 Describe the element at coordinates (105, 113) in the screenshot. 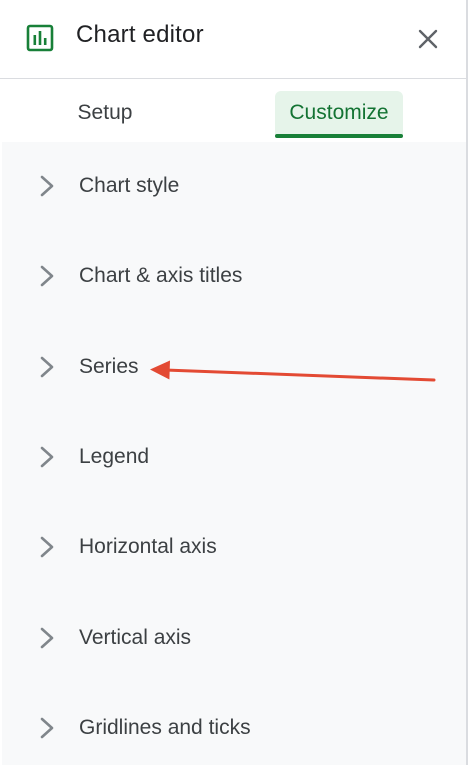

I see `tab-setup: Setup` at that location.